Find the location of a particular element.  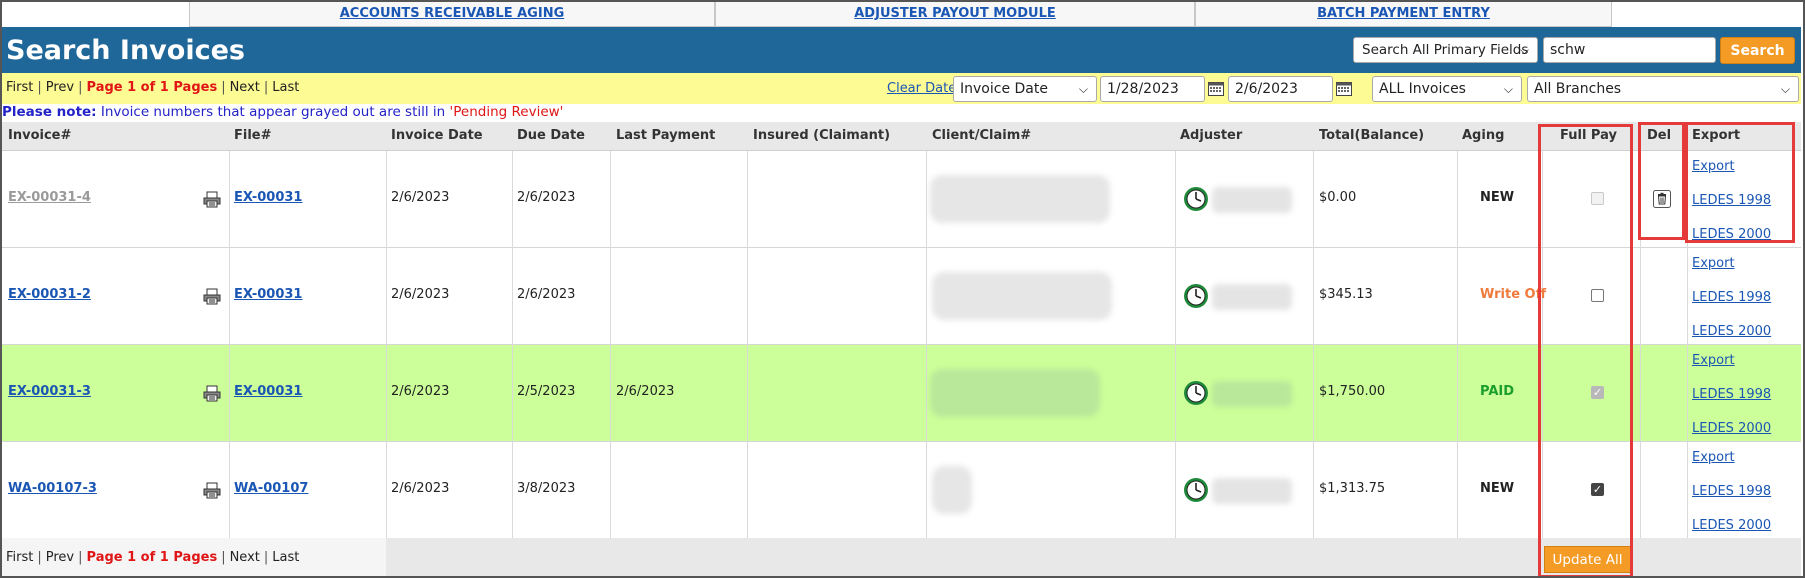

date-type-select: Invoice Date ⌵ is located at coordinates (1025, 89).